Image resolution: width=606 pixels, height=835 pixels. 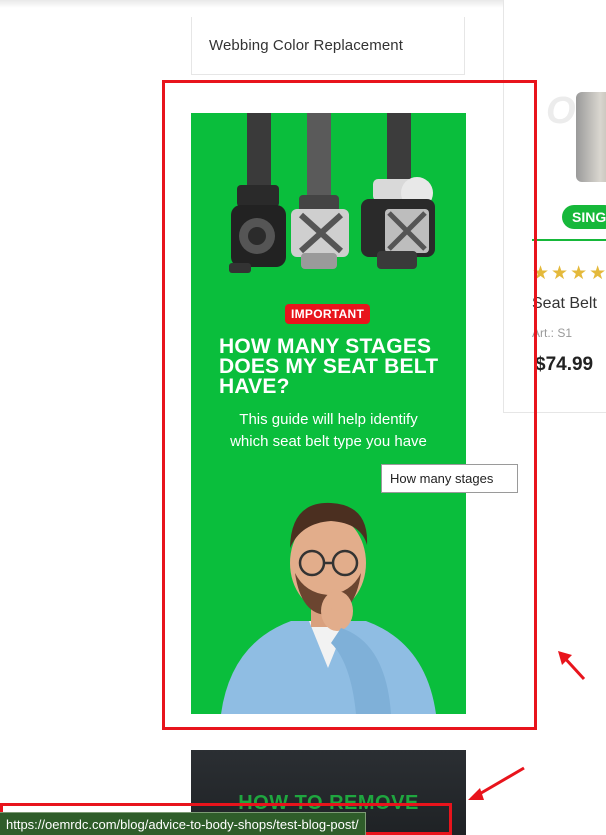 I want to click on product-image, so click(x=591, y=137).